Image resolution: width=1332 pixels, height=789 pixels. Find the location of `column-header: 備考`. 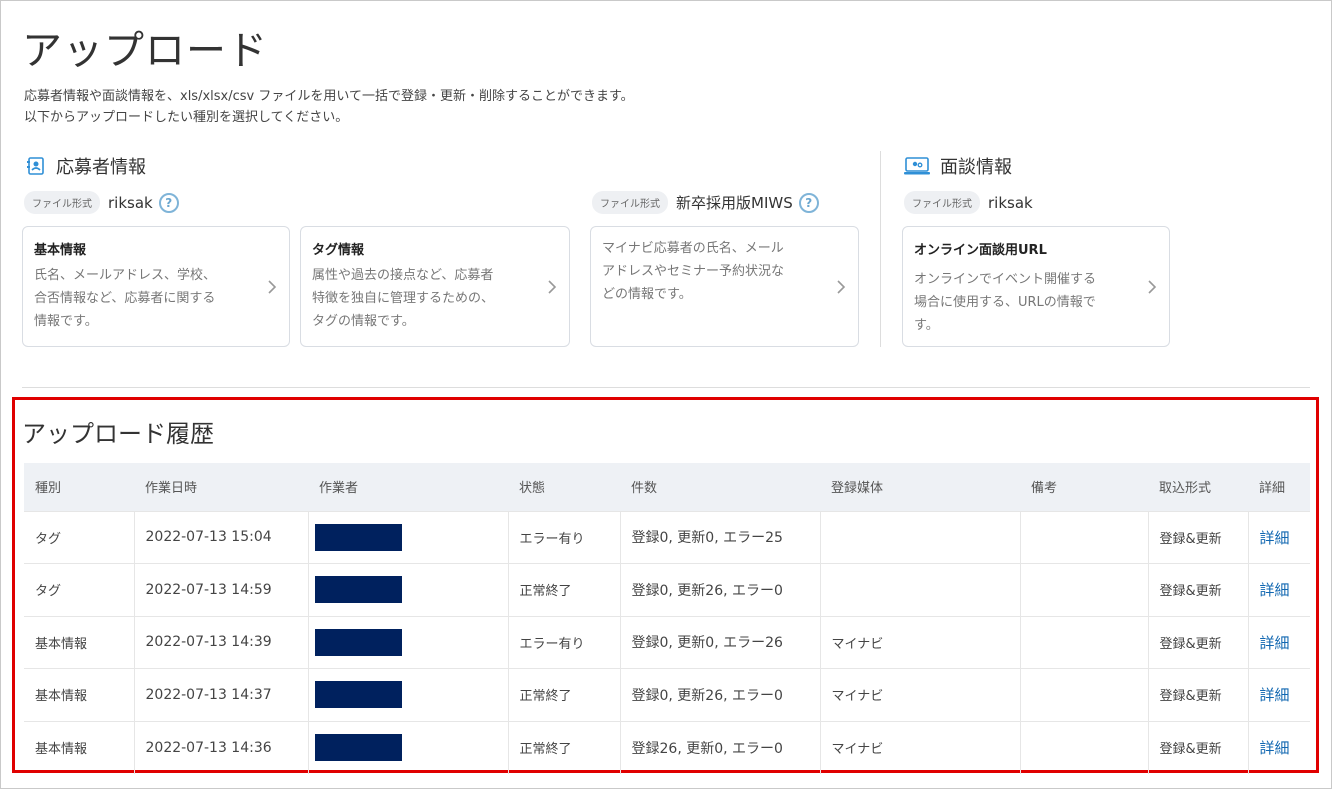

column-header: 備考 is located at coordinates (1084, 487).